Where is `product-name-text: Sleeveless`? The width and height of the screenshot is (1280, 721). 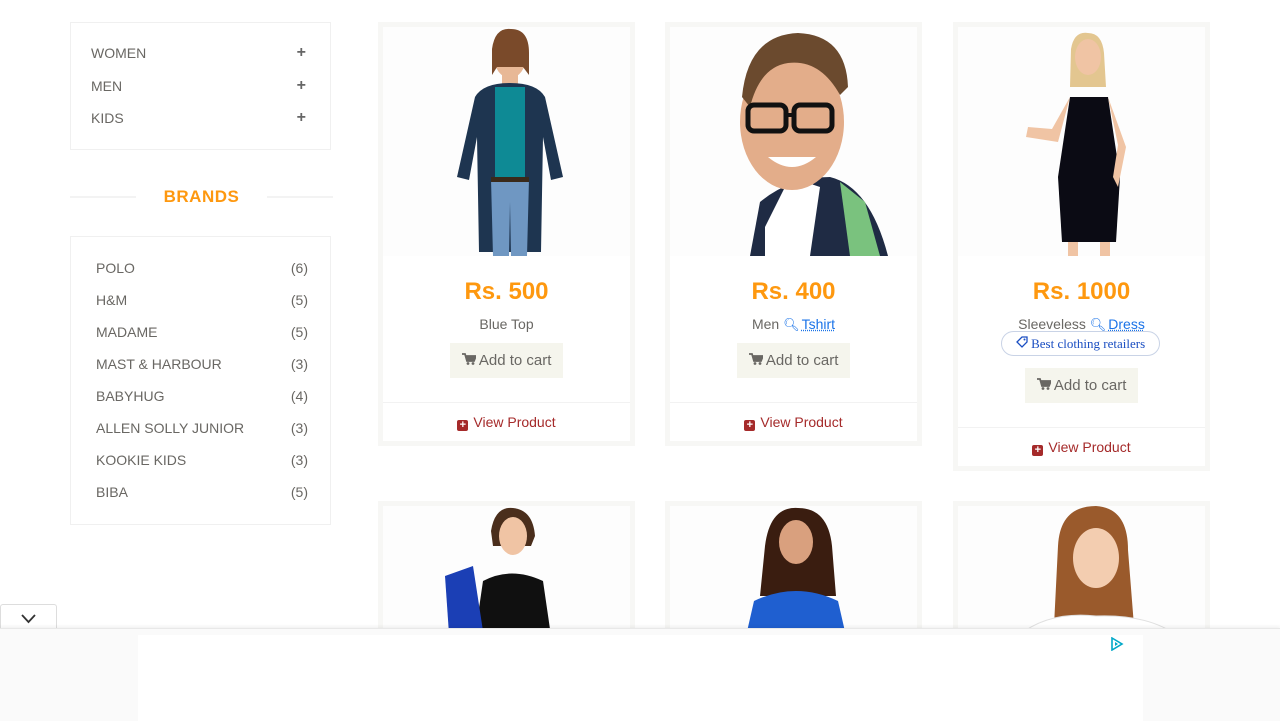
product-name-text: Sleeveless is located at coordinates (1052, 324).